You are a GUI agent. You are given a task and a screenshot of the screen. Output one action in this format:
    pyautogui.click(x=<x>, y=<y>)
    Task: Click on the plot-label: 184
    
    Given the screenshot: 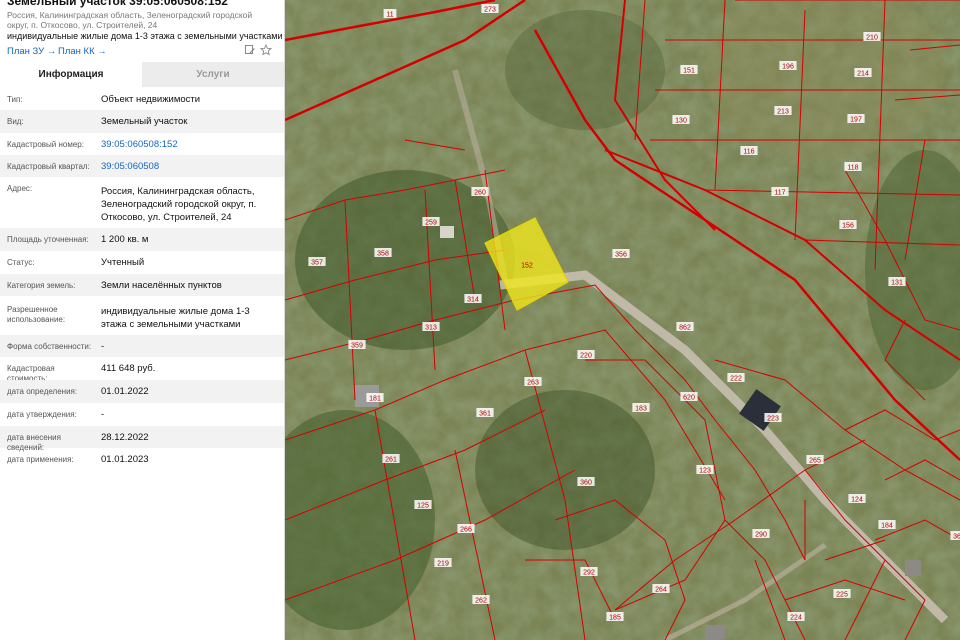 What is the action you would take?
    pyautogui.click(x=887, y=526)
    